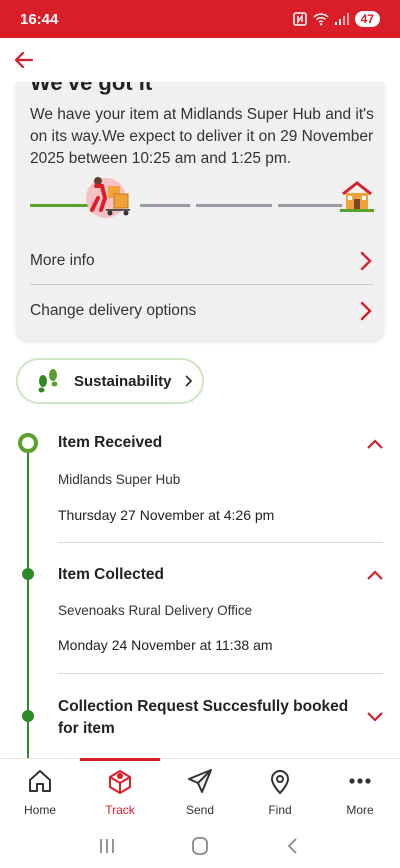 This screenshot has width=400, height=868. Describe the element at coordinates (39, 19) in the screenshot. I see `status-time: 16:44` at that location.